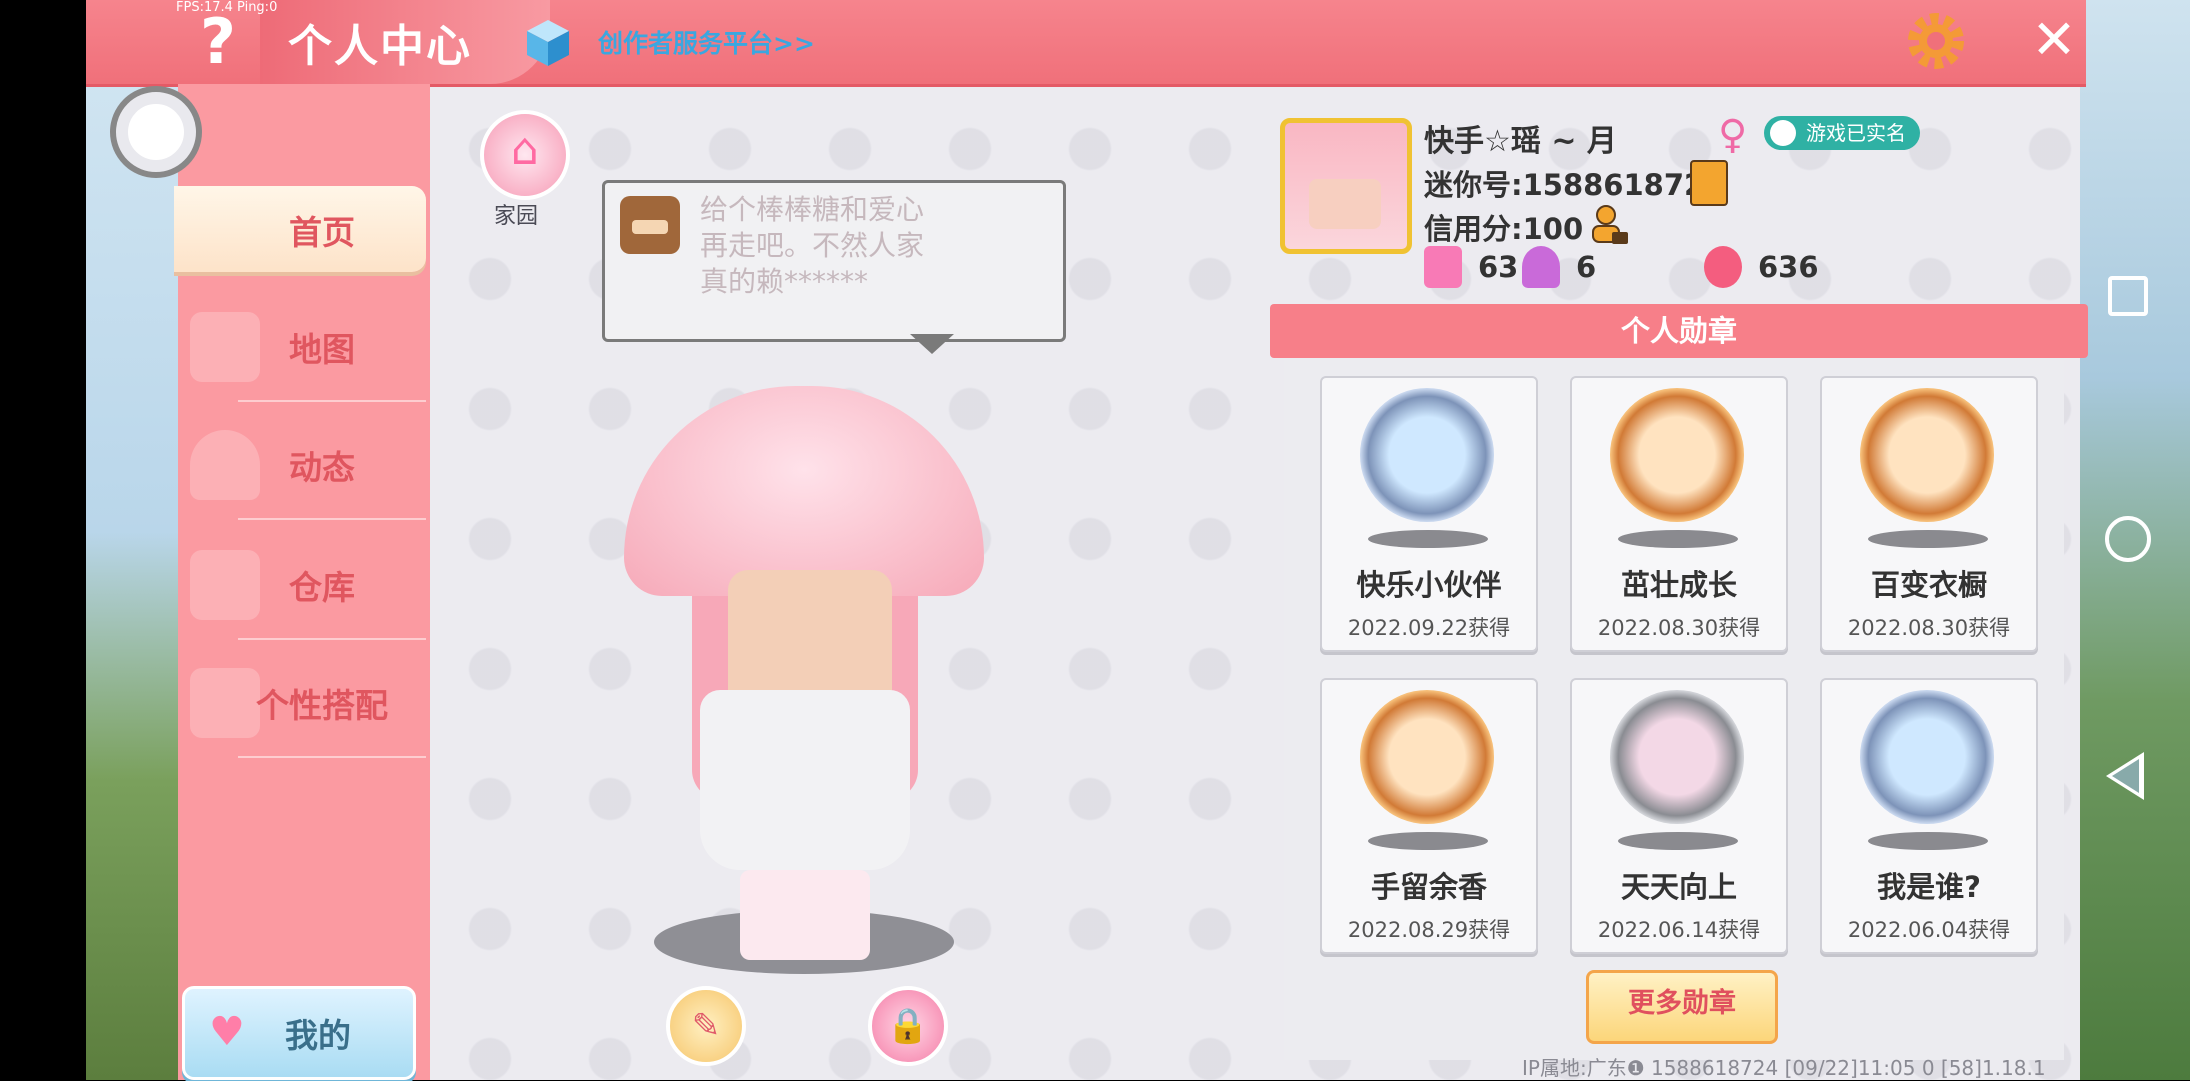 The width and height of the screenshot is (2190, 1081). I want to click on home-circle-icon, so click(2128, 539).